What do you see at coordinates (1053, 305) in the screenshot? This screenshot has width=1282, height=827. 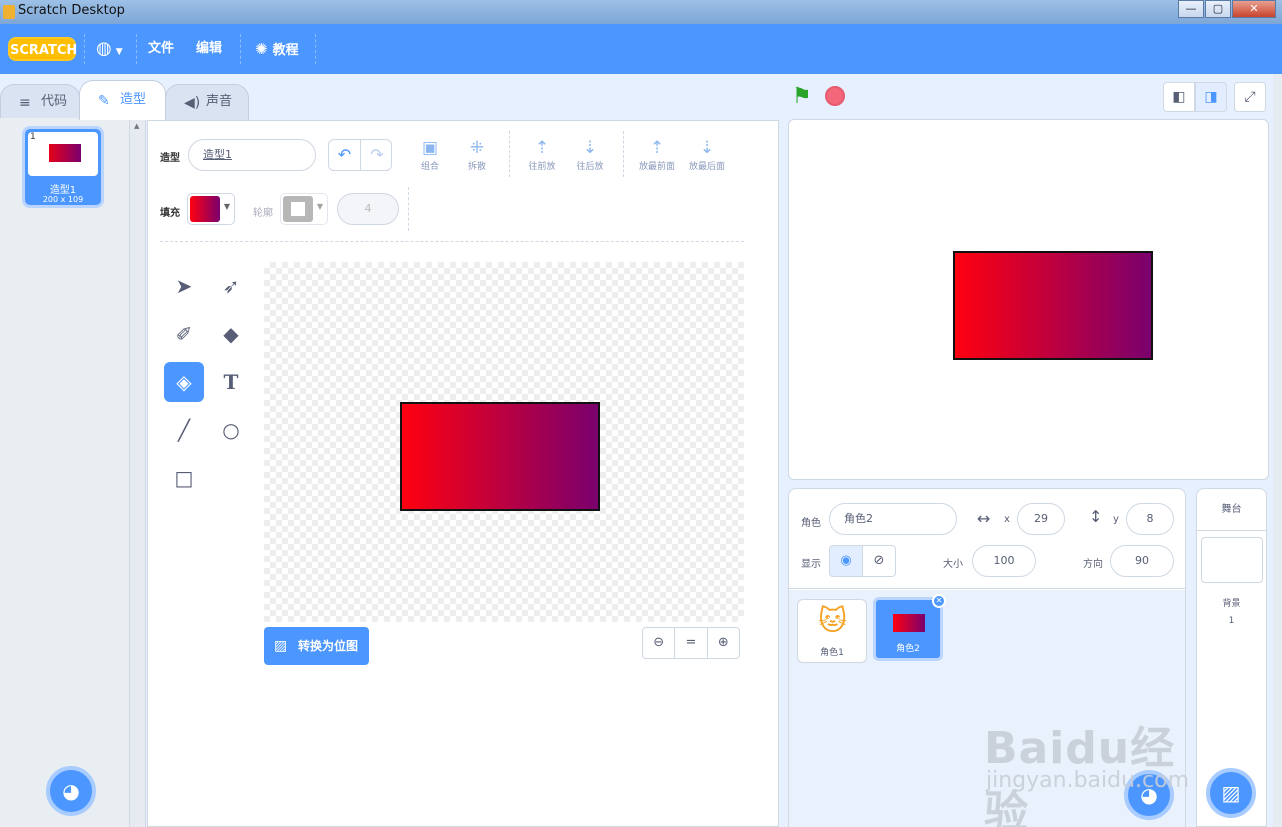 I see `stage-sprite-rectangle` at bounding box center [1053, 305].